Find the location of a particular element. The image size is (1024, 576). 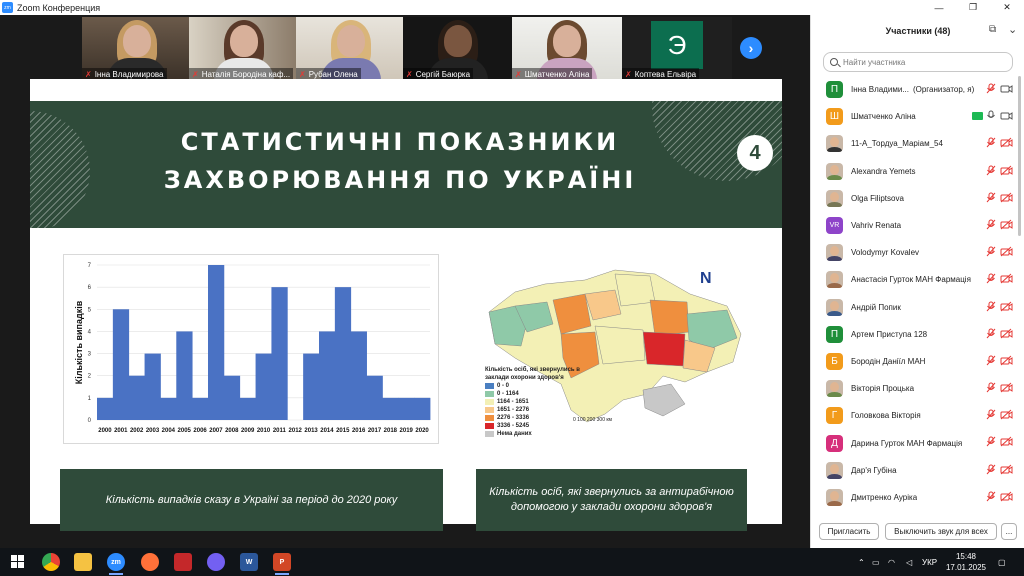

video-tile: ✗ Шматченко Аліна is located at coordinates (567, 48).